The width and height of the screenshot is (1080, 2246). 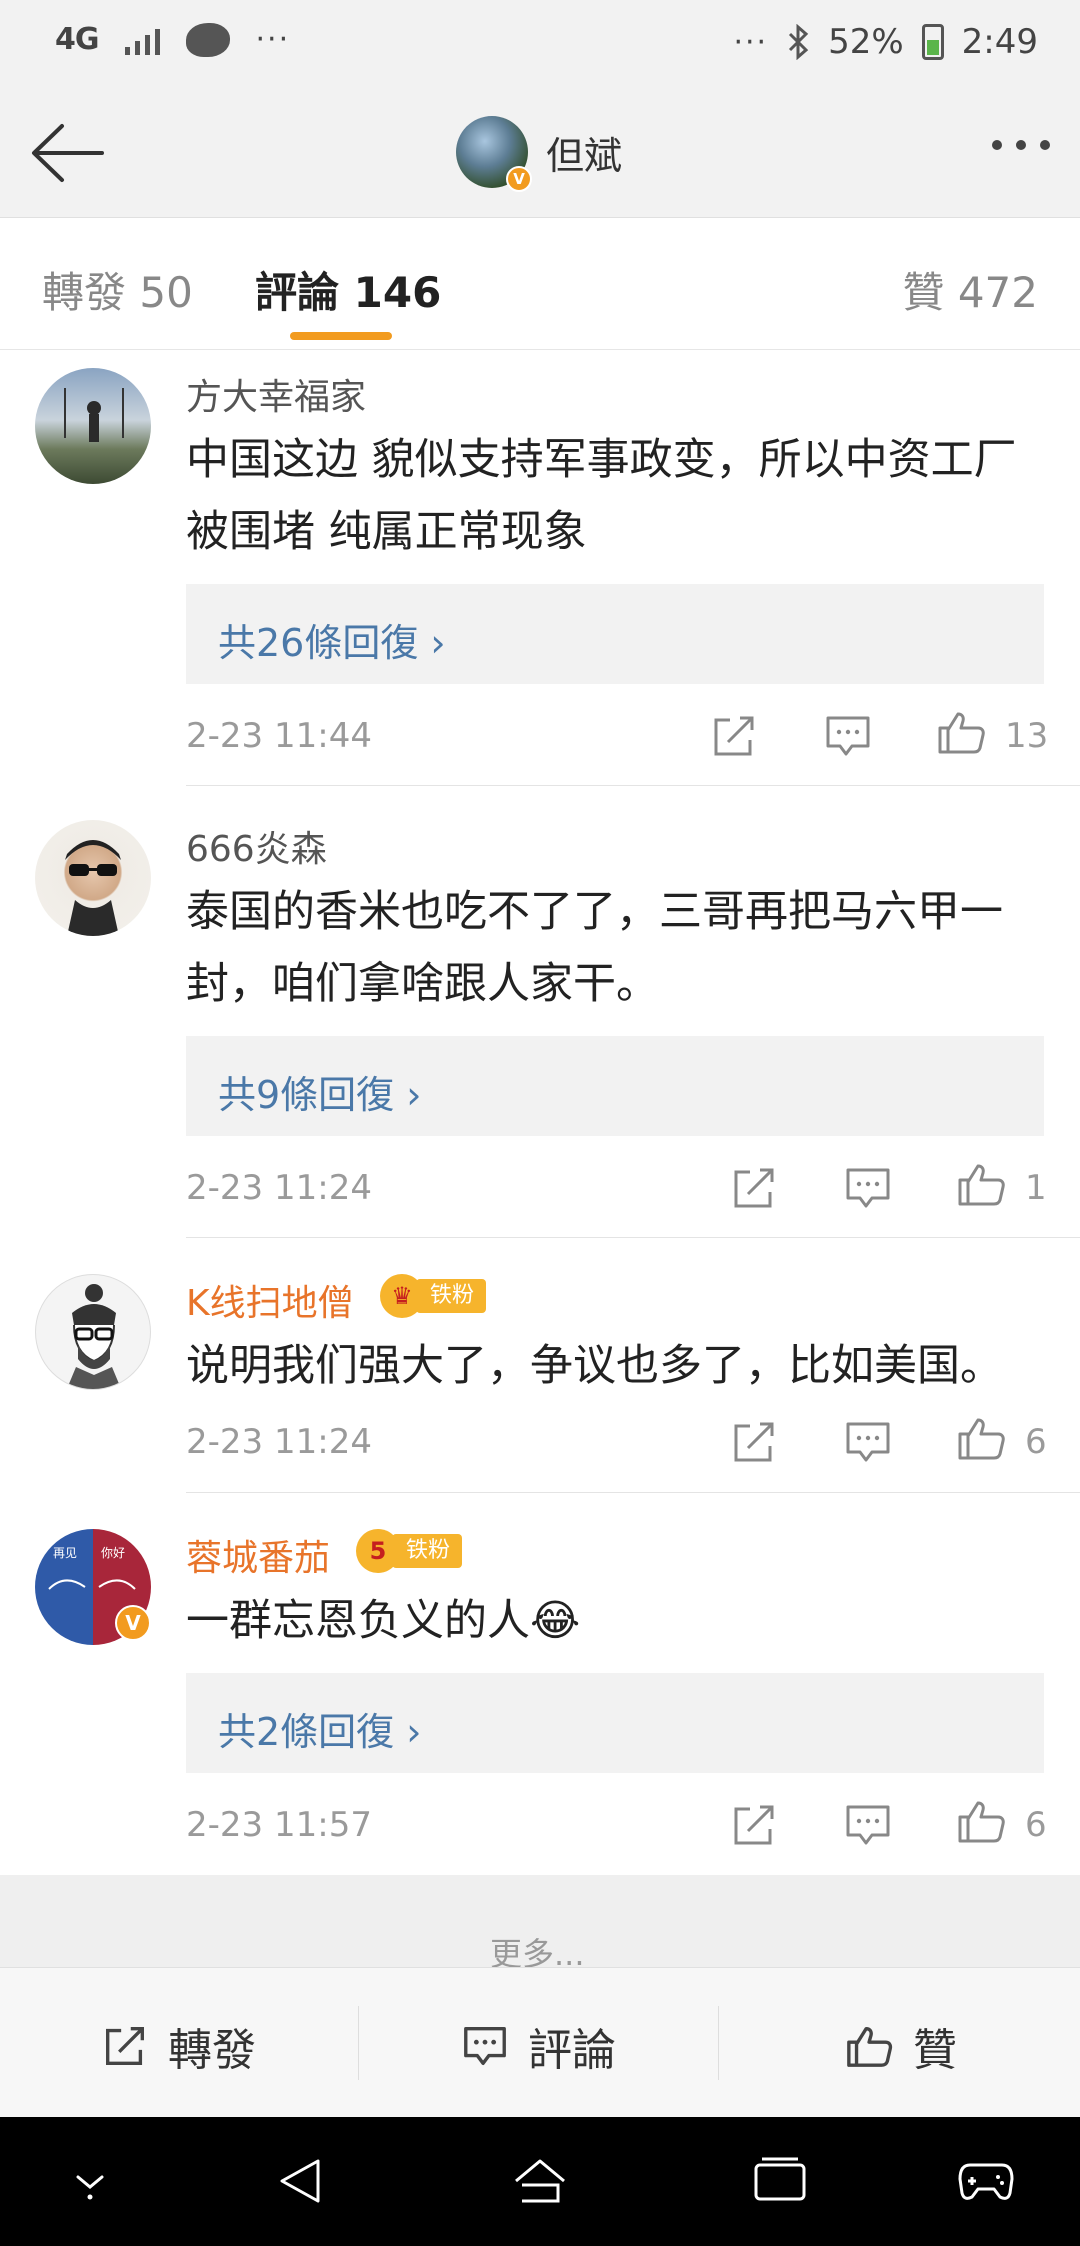 I want to click on comment-text: 中国这边 貌似支持军事政变，所以中资工厂被围堵 纯属正常现象, so click(x=601, y=496).